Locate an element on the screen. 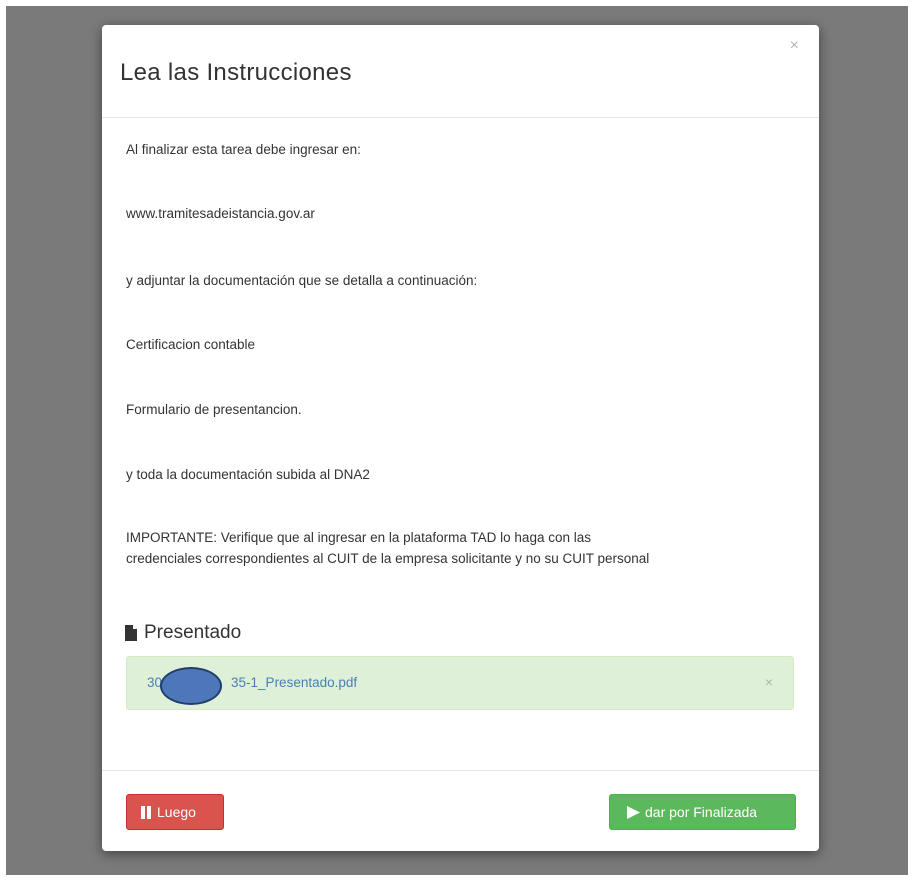 The height and width of the screenshot is (881, 914). redaction-overlay is located at coordinates (191, 686).